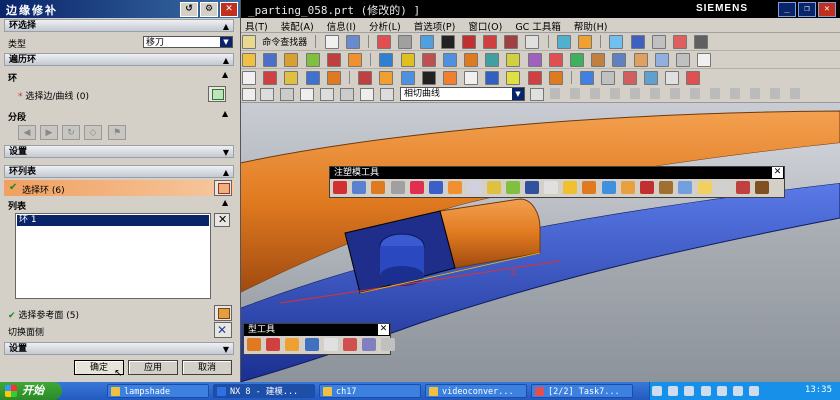  Describe the element at coordinates (661, 60) in the screenshot. I see `bom-icon` at that location.